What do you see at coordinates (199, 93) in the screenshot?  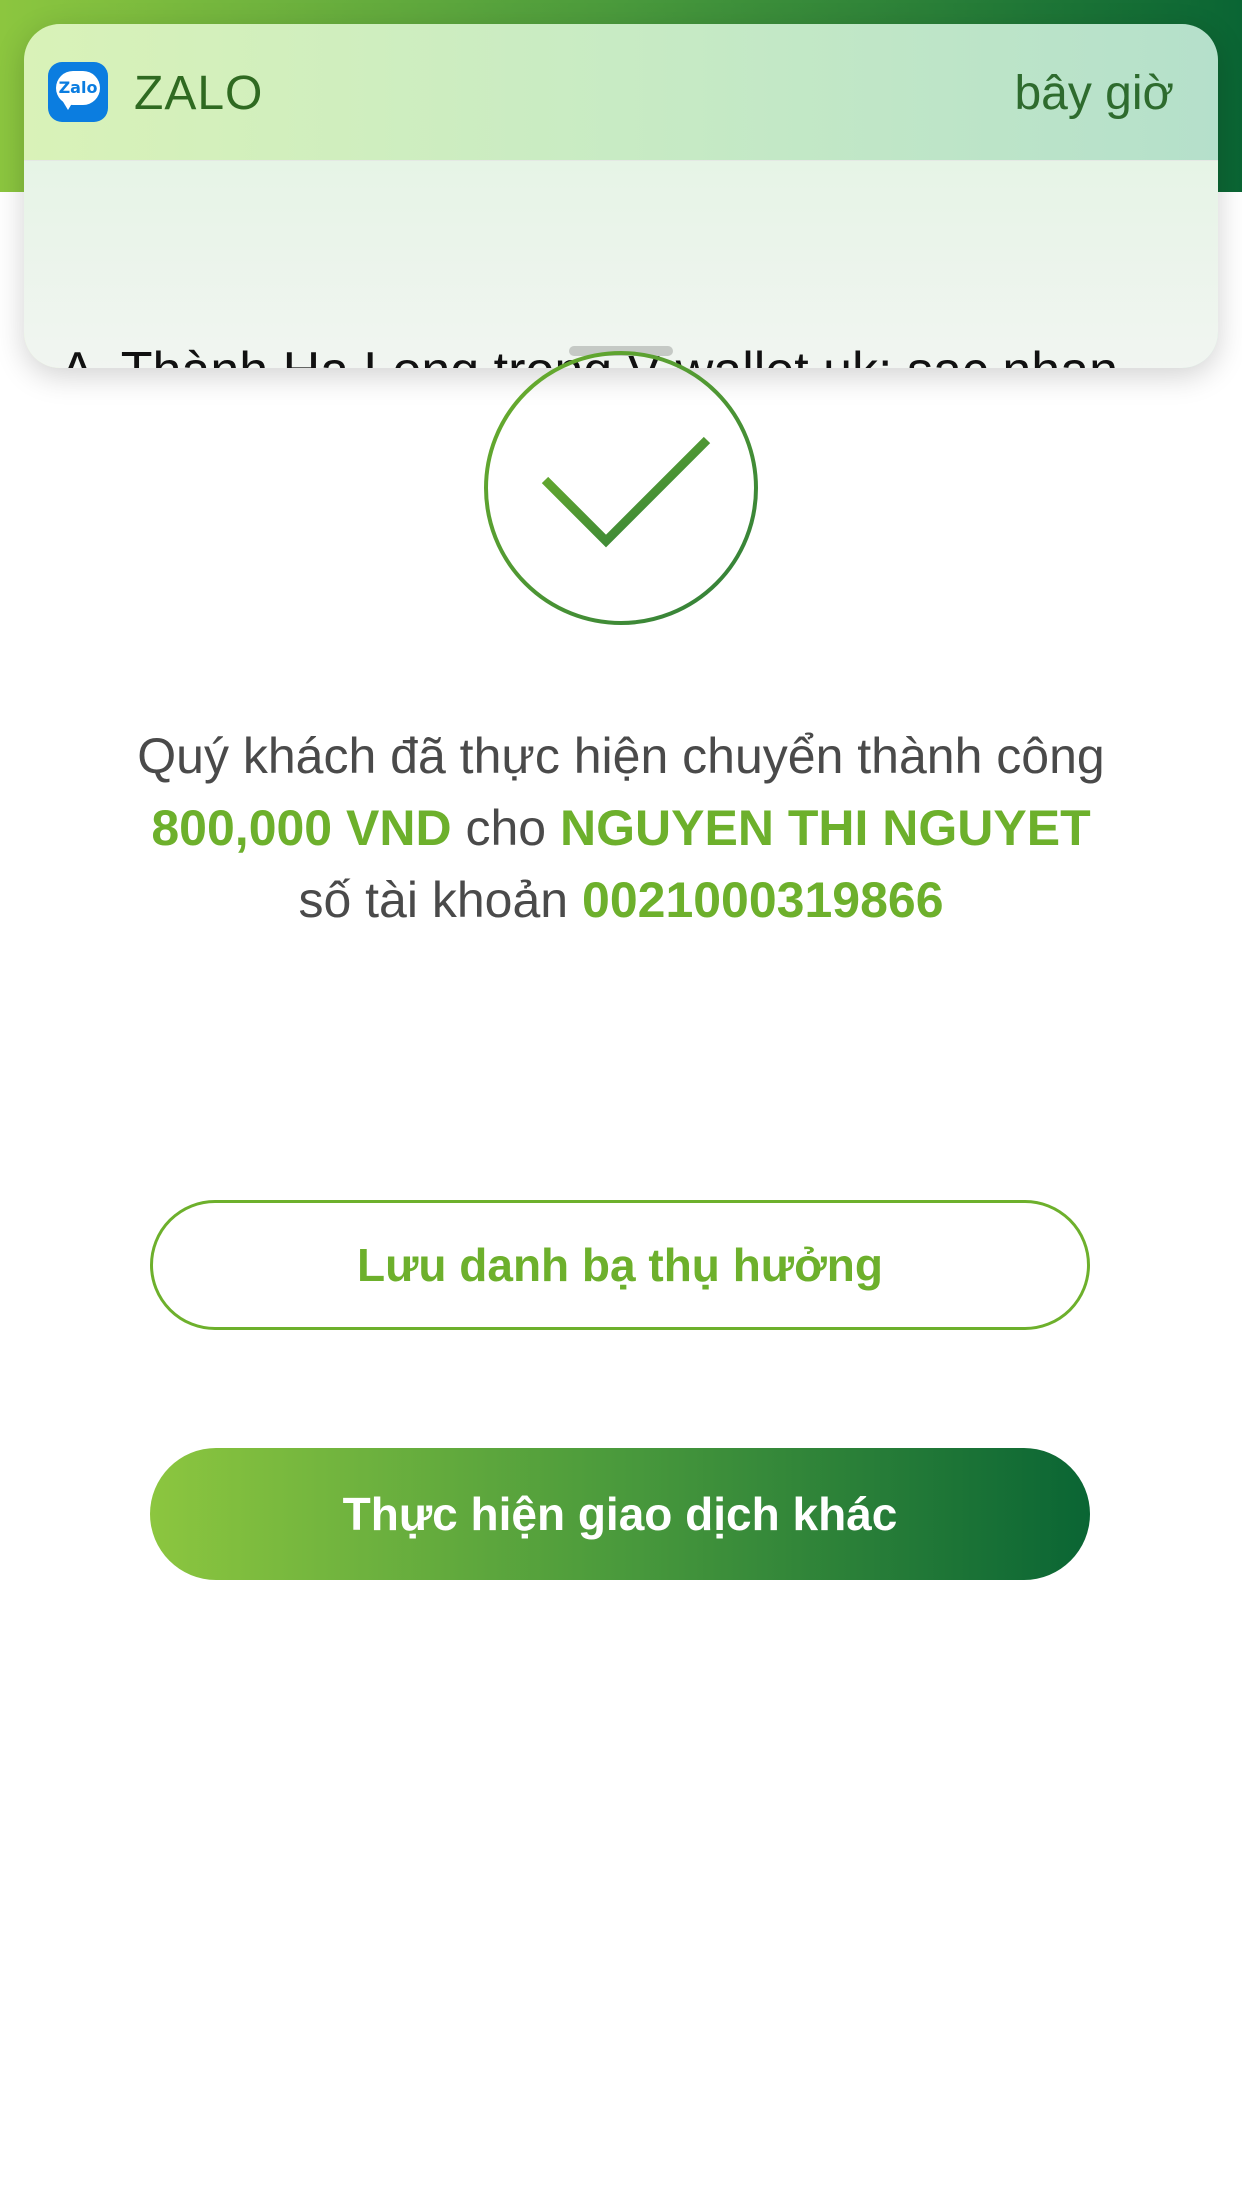 I see `notification-app-name: ZALO` at bounding box center [199, 93].